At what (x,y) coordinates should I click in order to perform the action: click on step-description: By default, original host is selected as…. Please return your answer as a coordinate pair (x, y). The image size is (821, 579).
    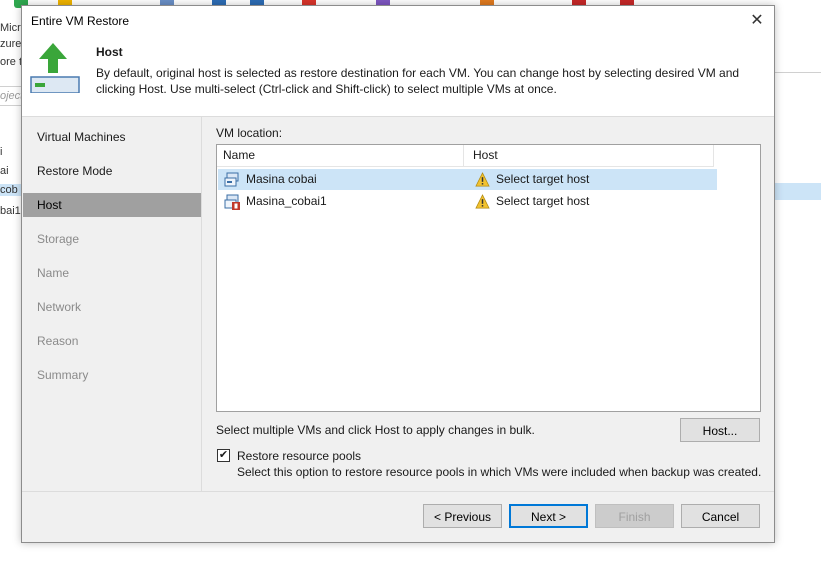
    Looking at the image, I should click on (418, 81).